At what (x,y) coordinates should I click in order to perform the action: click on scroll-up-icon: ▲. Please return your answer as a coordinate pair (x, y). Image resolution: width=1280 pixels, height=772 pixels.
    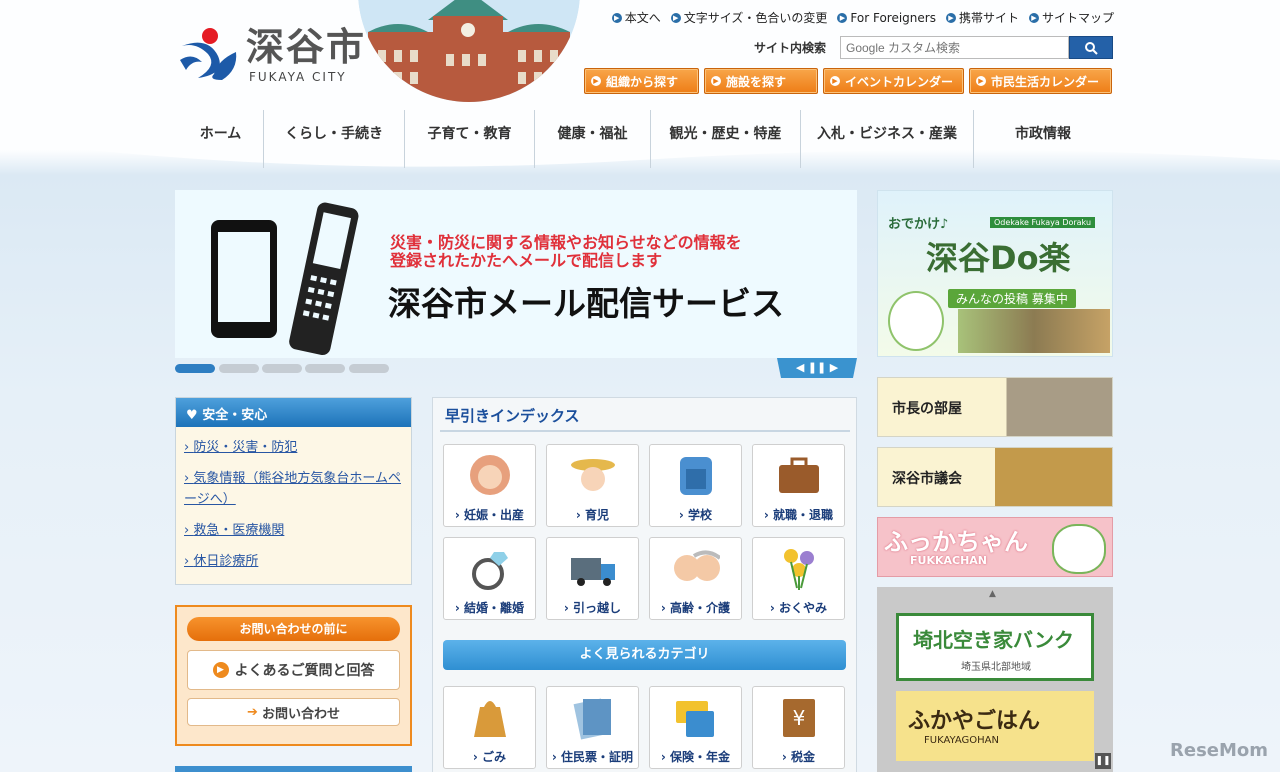
    Looking at the image, I should click on (992, 594).